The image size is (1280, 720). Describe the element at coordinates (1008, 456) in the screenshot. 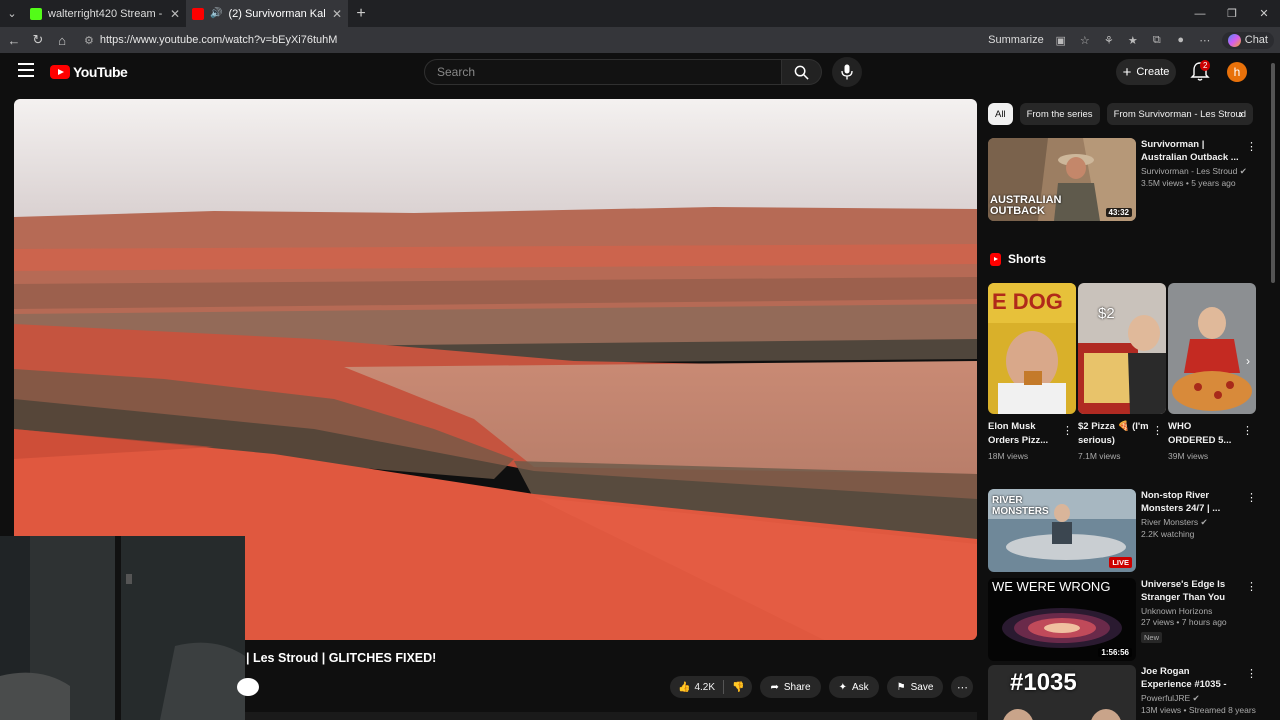

I see `short-views: 18M views` at that location.